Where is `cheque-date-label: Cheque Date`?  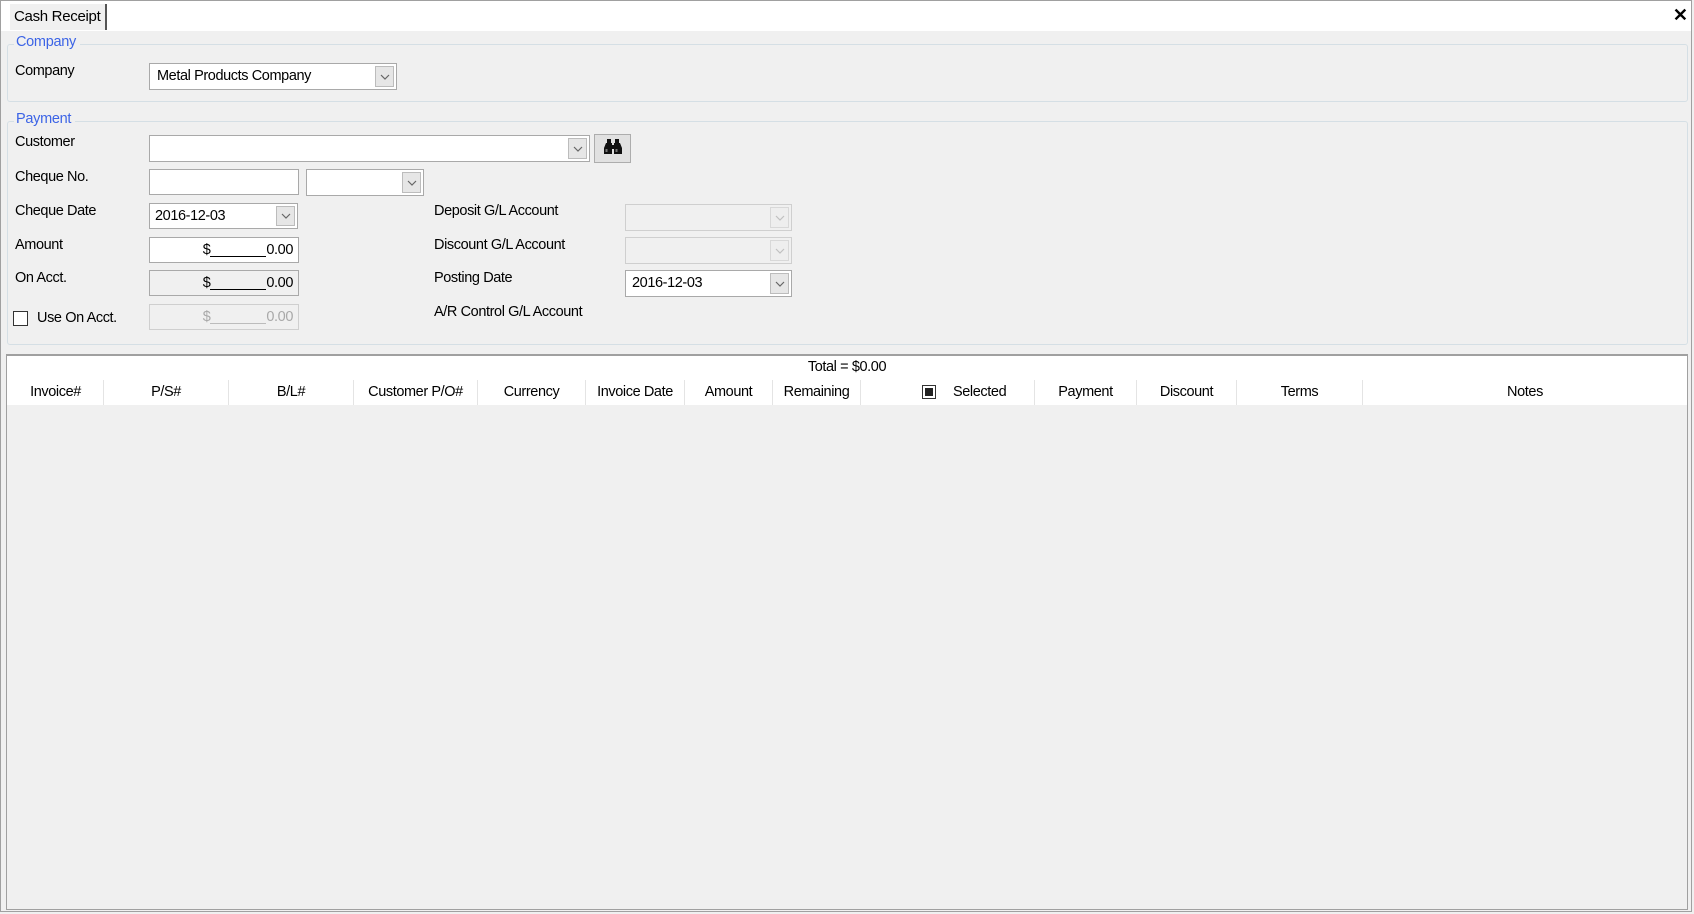
cheque-date-label: Cheque Date is located at coordinates (56, 211).